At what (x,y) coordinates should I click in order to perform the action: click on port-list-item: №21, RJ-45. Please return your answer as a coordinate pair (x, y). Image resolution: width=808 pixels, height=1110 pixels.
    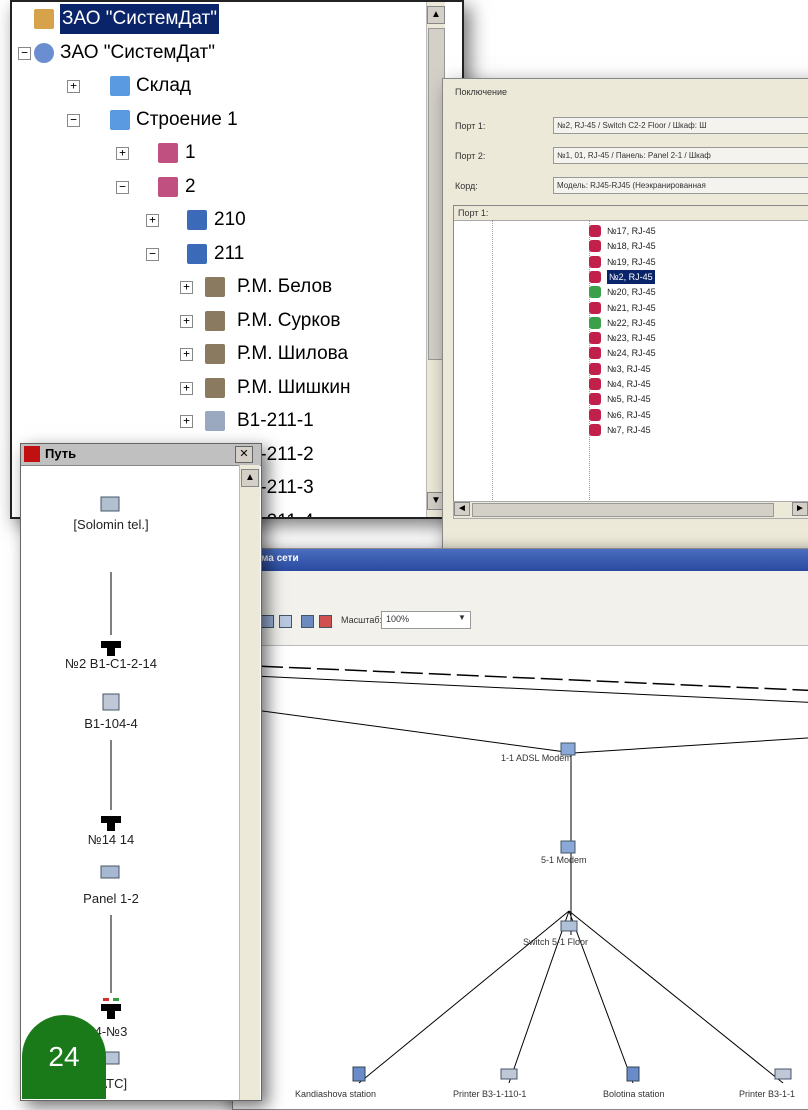
    Looking at the image, I should click on (659, 308).